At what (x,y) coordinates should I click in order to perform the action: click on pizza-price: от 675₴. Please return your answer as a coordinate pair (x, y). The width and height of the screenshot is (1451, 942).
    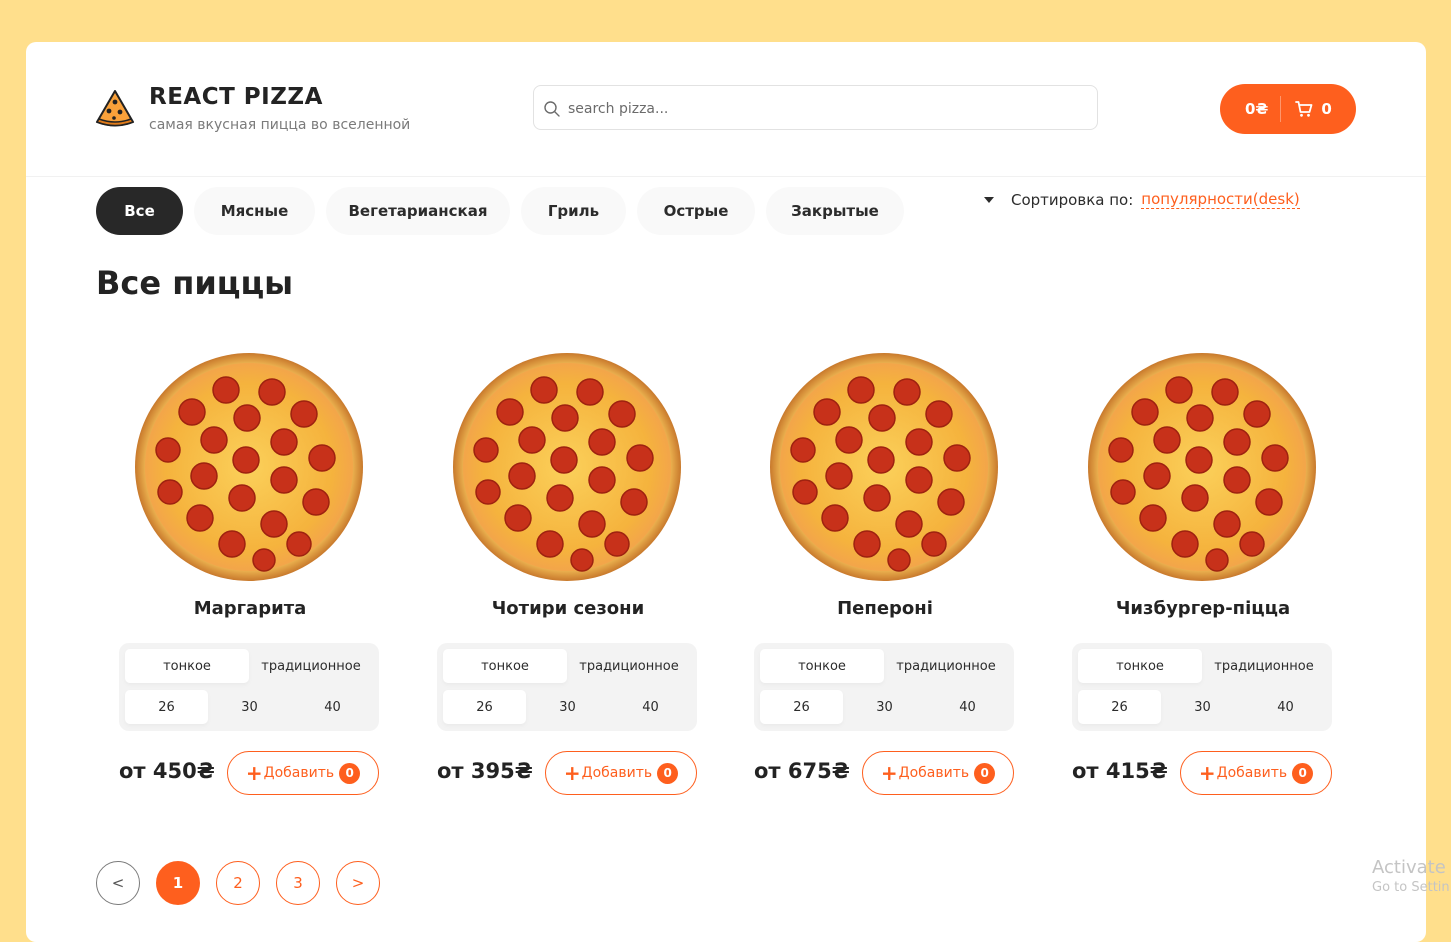
    Looking at the image, I should click on (802, 771).